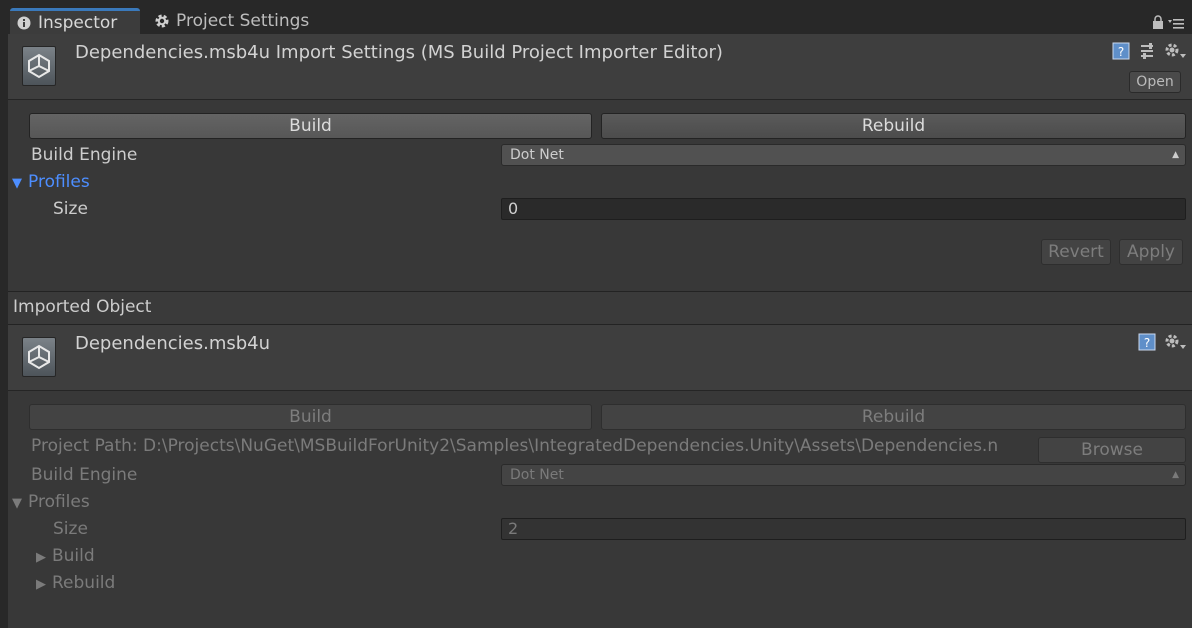 This screenshot has height=628, width=1192. I want to click on tab-inspector: Inspector, so click(75, 21).